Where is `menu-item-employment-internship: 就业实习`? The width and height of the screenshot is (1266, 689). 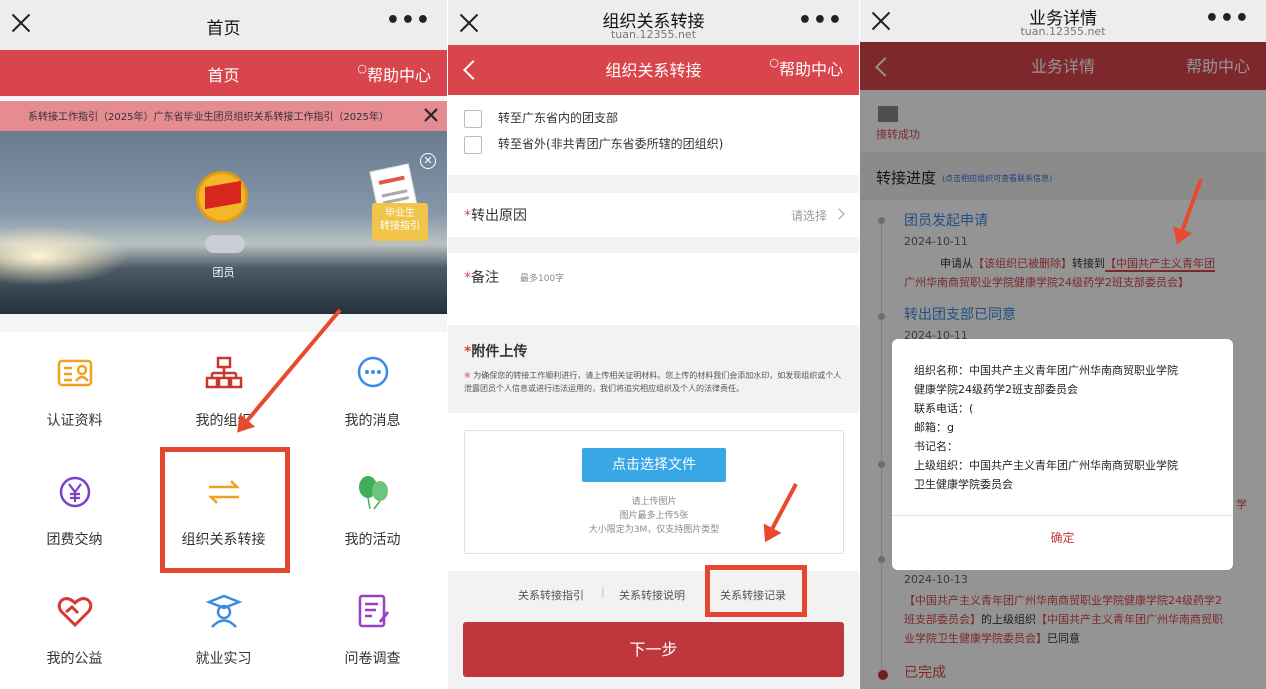 menu-item-employment-internship: 就业实习 is located at coordinates (223, 629).